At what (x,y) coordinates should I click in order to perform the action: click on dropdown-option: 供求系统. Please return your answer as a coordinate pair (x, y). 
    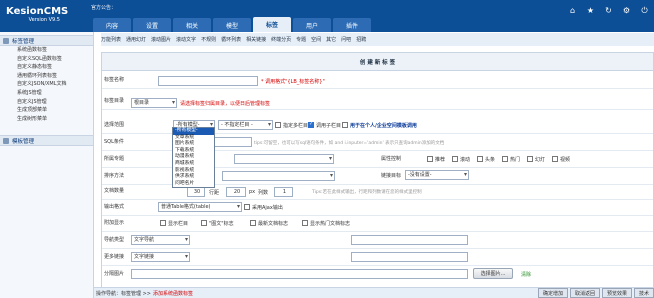
    Looking at the image, I should click on (193, 177).